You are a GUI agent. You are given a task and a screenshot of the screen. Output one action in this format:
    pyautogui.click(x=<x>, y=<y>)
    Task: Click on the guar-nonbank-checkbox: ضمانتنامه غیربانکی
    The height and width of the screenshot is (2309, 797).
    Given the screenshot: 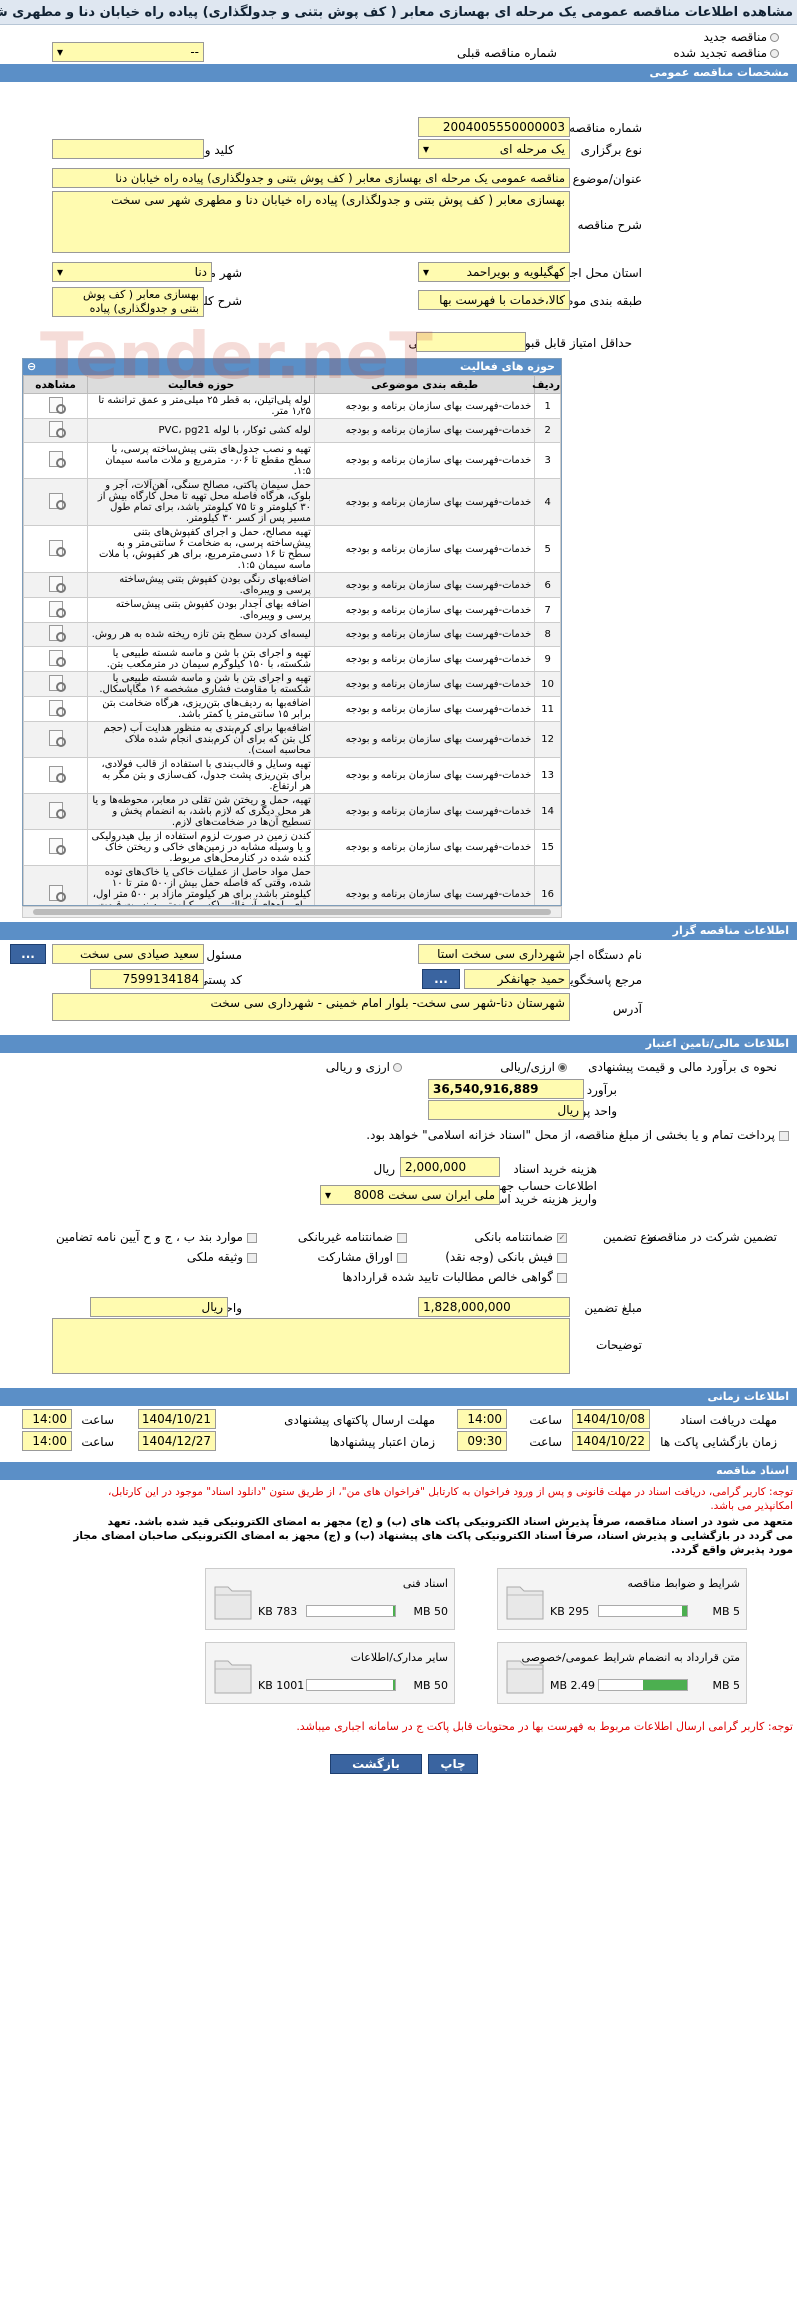 What is the action you would take?
    pyautogui.click(x=352, y=1237)
    